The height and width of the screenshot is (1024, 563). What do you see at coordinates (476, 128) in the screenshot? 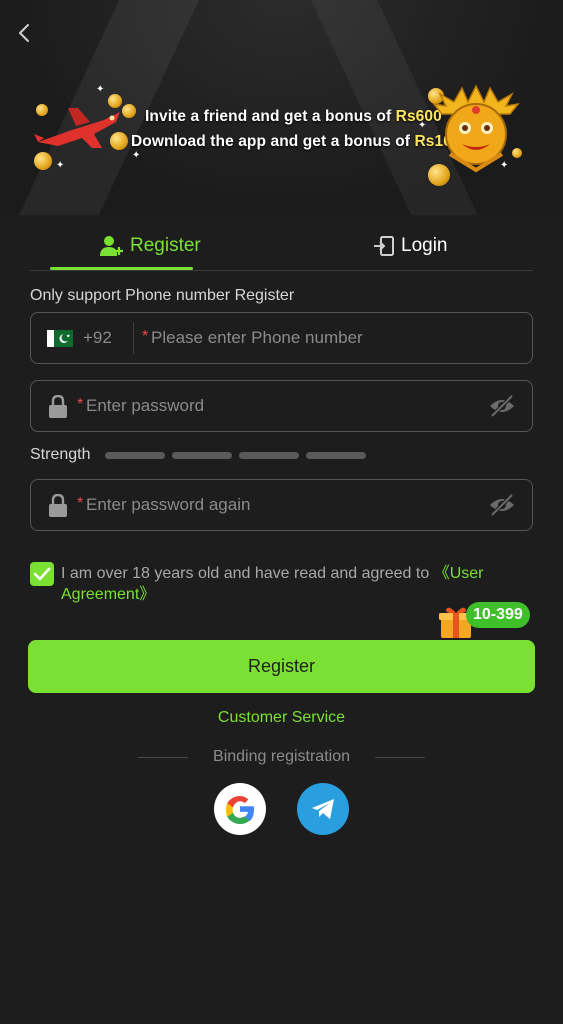
I see `mascot-icon` at bounding box center [476, 128].